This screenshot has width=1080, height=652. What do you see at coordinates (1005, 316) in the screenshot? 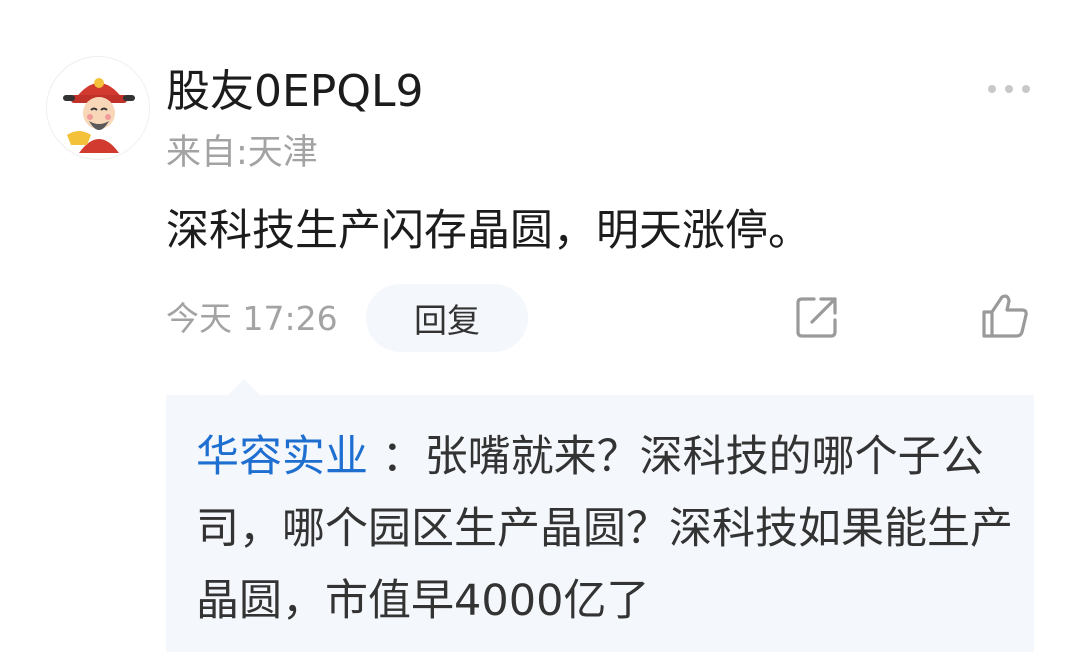
I see `thumbs-up-icon` at bounding box center [1005, 316].